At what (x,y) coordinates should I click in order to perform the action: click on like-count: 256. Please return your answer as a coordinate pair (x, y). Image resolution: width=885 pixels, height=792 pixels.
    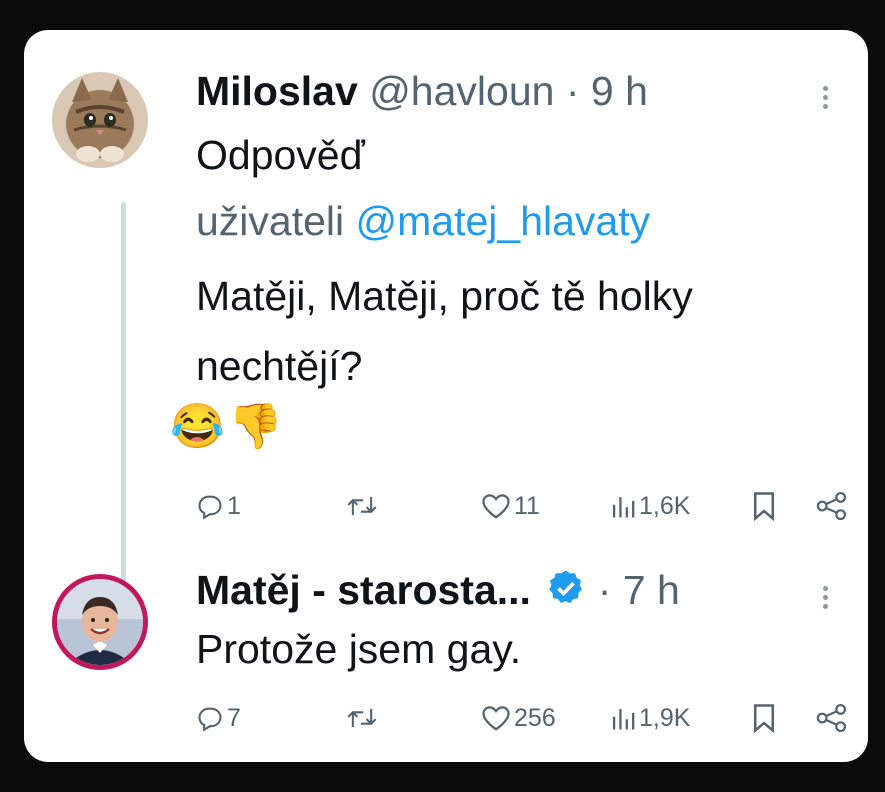
    Looking at the image, I should click on (535, 717).